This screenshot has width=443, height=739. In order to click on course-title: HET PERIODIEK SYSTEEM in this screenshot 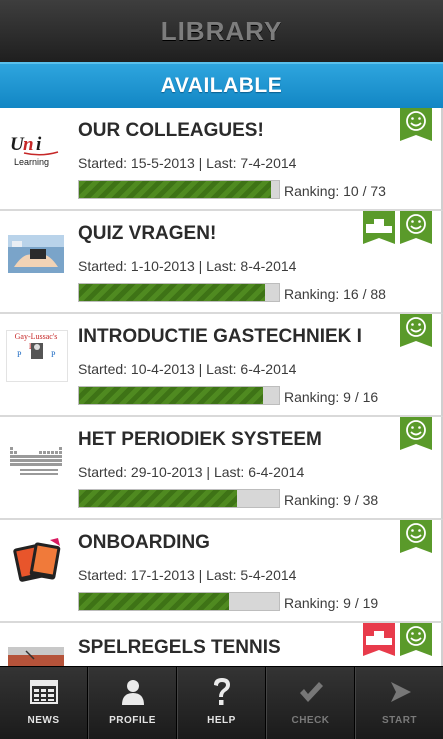, I will do `click(200, 439)`.